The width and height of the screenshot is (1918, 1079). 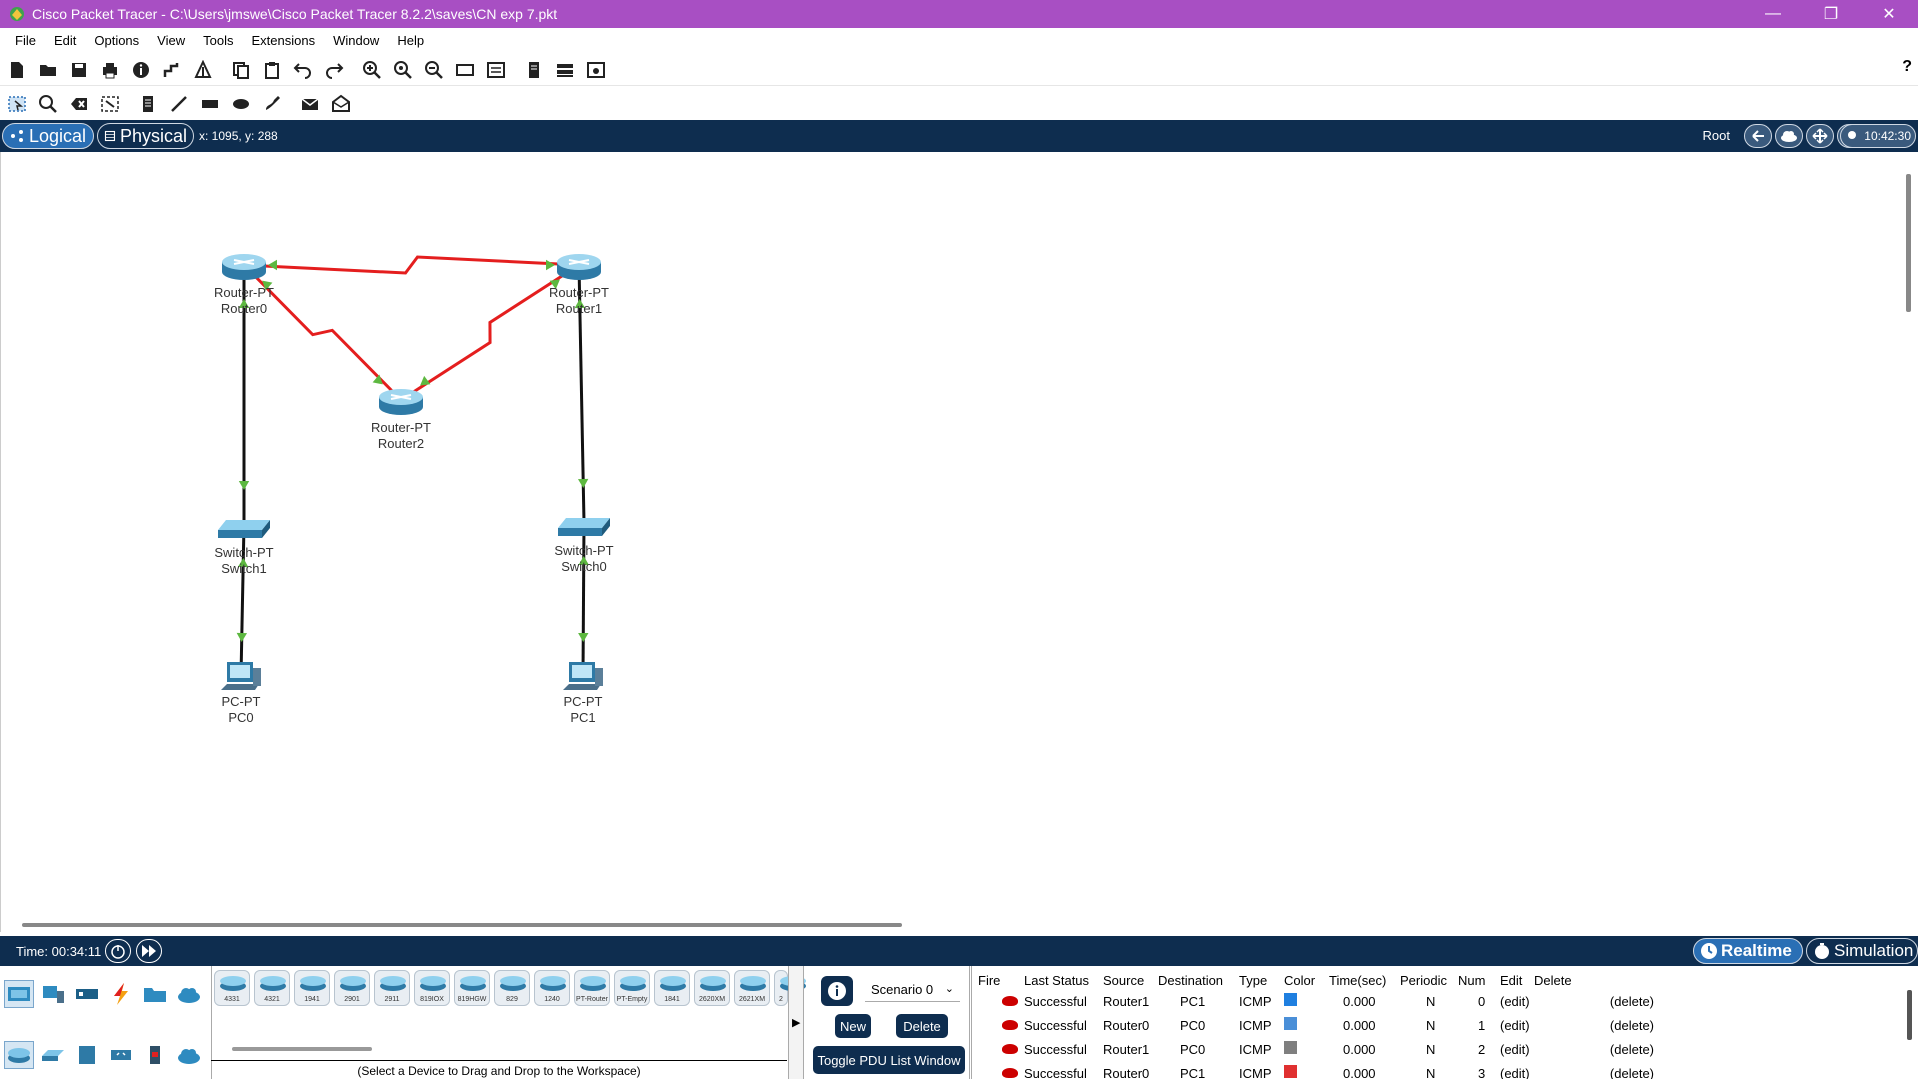 I want to click on device-model-4321: 4321, so click(x=272, y=988).